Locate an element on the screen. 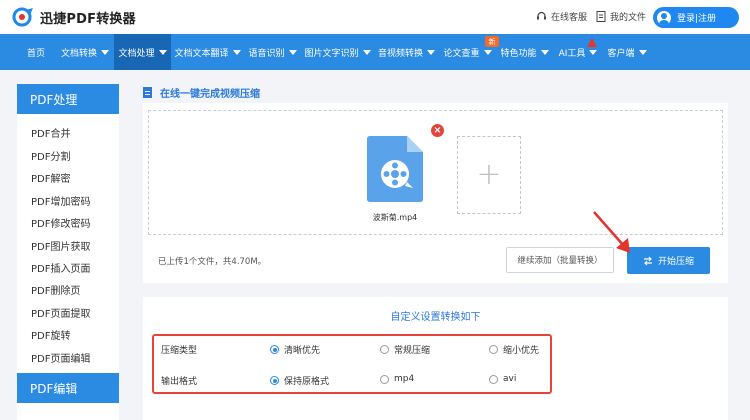 Image resolution: width=750 pixels, height=420 pixels. nav-label: 首页 is located at coordinates (35, 53).